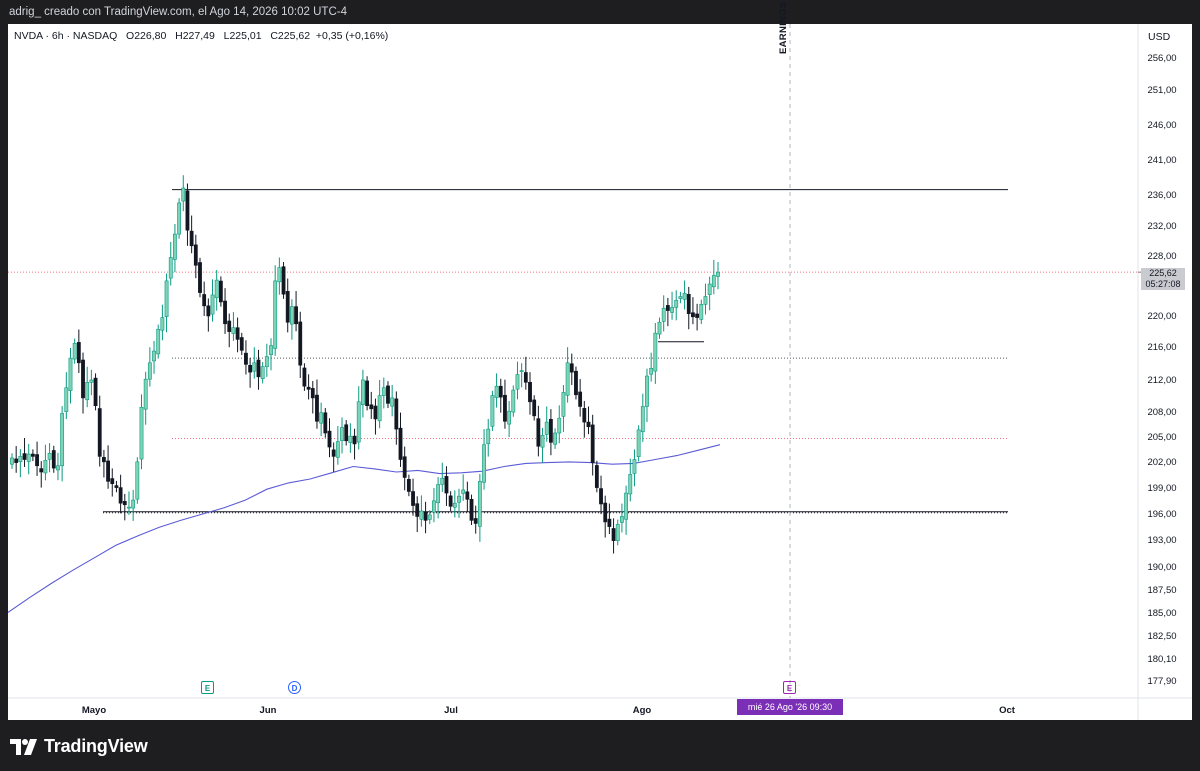 The image size is (1200, 771). Describe the element at coordinates (451, 710) in the screenshot. I see `time-tick-label: Jul` at that location.